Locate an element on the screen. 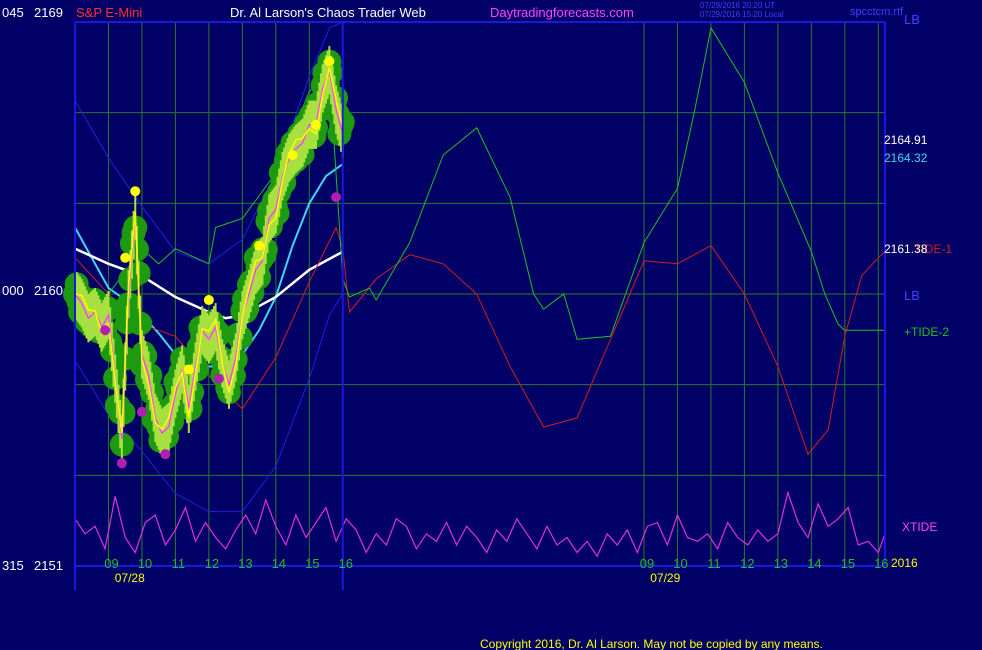 The width and height of the screenshot is (982, 650). series-xtide is located at coordinates (480, 524).